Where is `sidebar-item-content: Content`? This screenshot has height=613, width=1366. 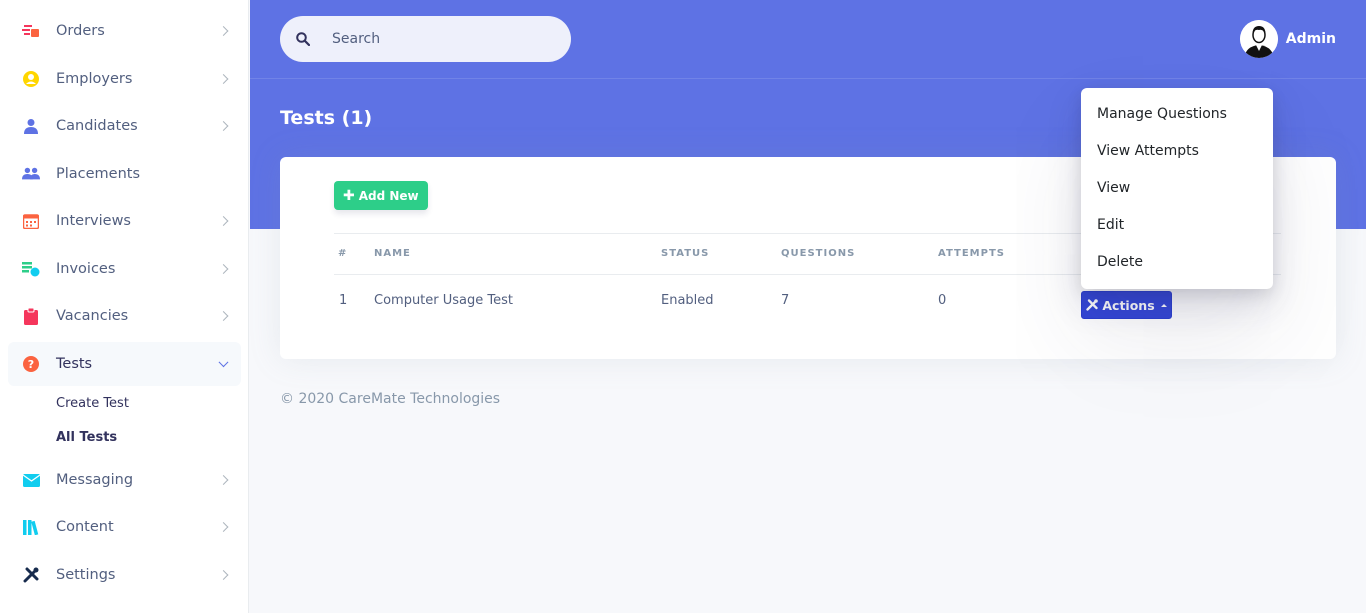 sidebar-item-content: Content is located at coordinates (124, 527).